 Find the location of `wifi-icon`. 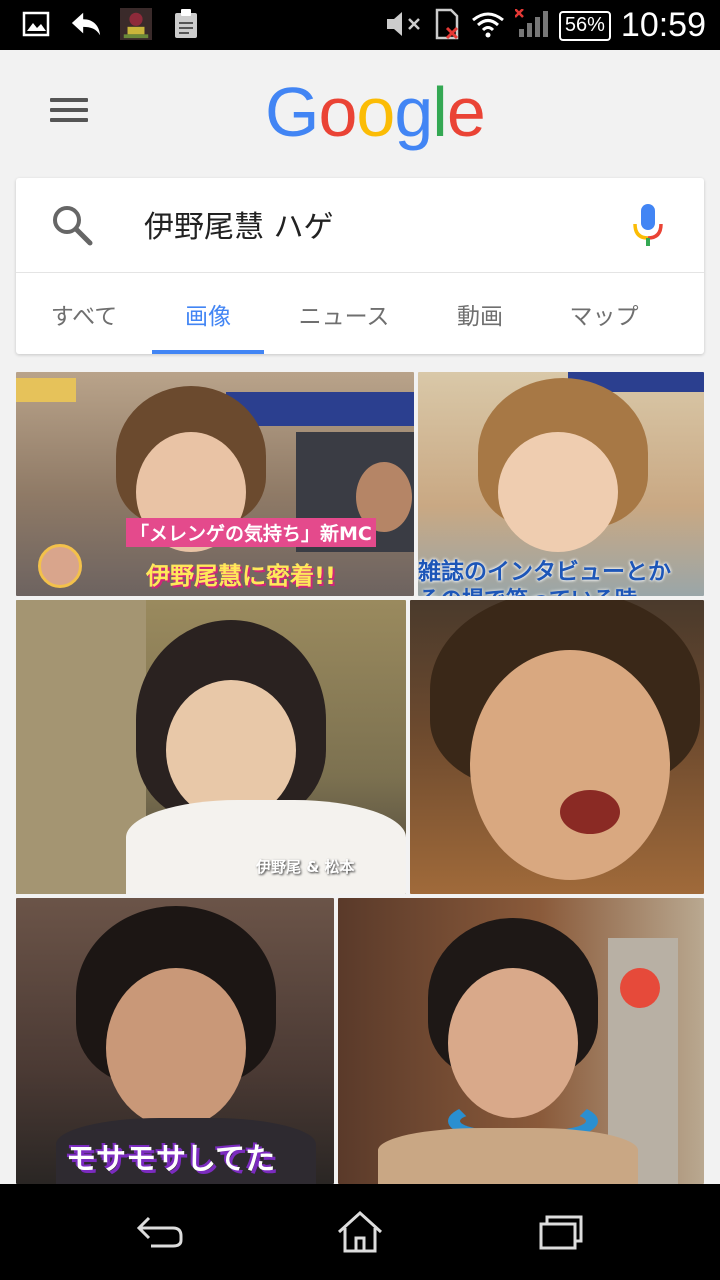

wifi-icon is located at coordinates (488, 26).